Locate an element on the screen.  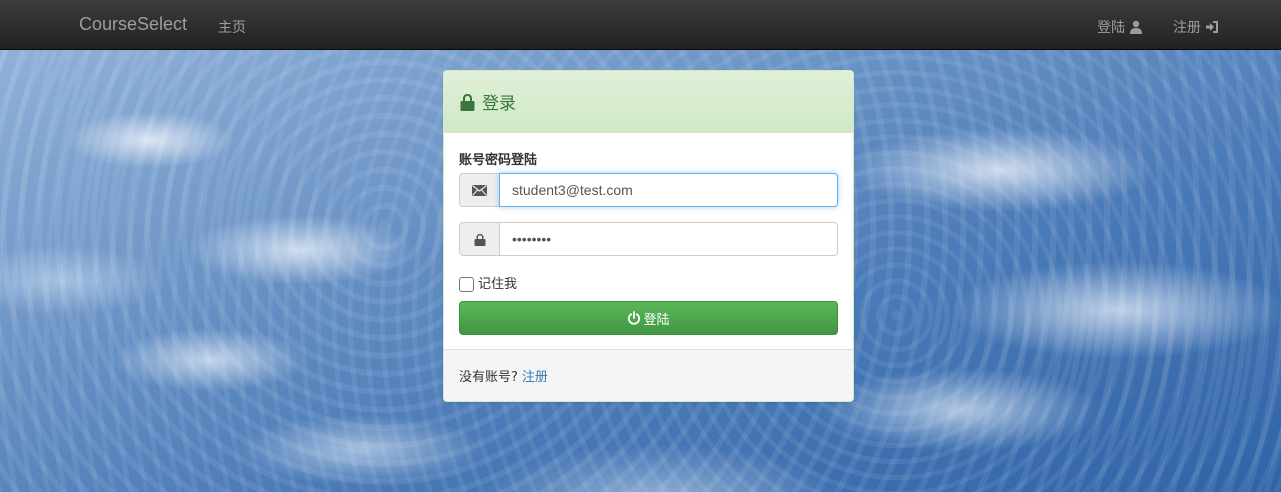
nav-home-label: 主页 is located at coordinates (232, 28).